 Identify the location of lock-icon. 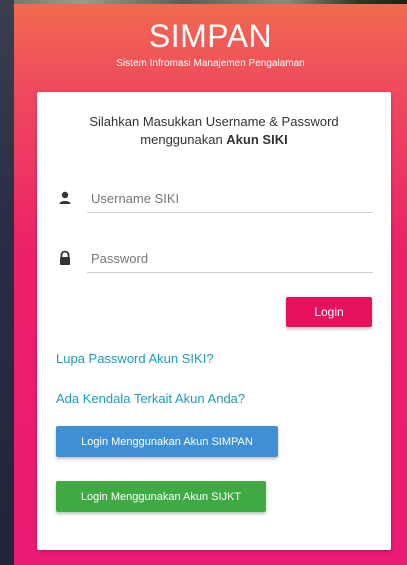
(65, 258).